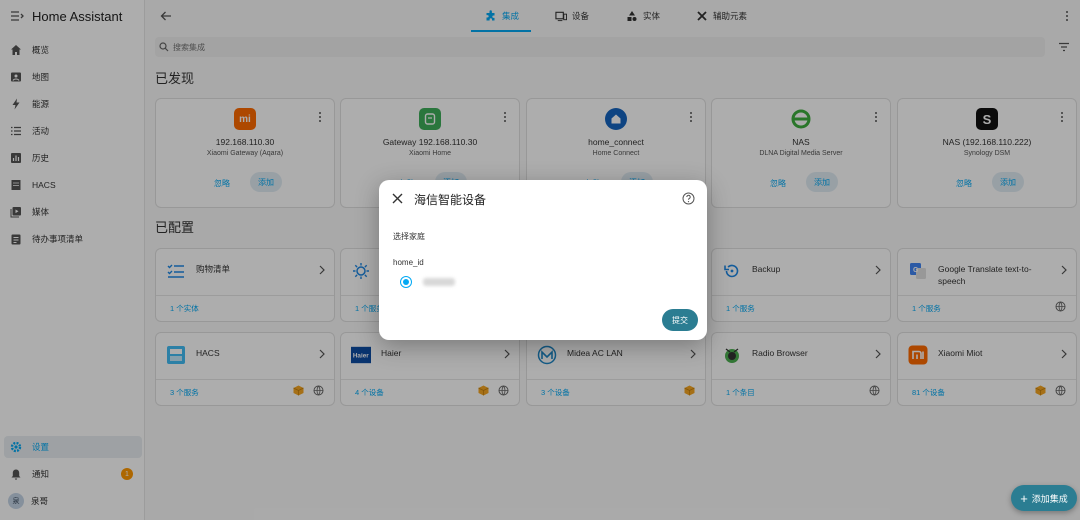 The image size is (1080, 520). What do you see at coordinates (409, 236) in the screenshot?
I see `dialog-description: 选择家庭` at bounding box center [409, 236].